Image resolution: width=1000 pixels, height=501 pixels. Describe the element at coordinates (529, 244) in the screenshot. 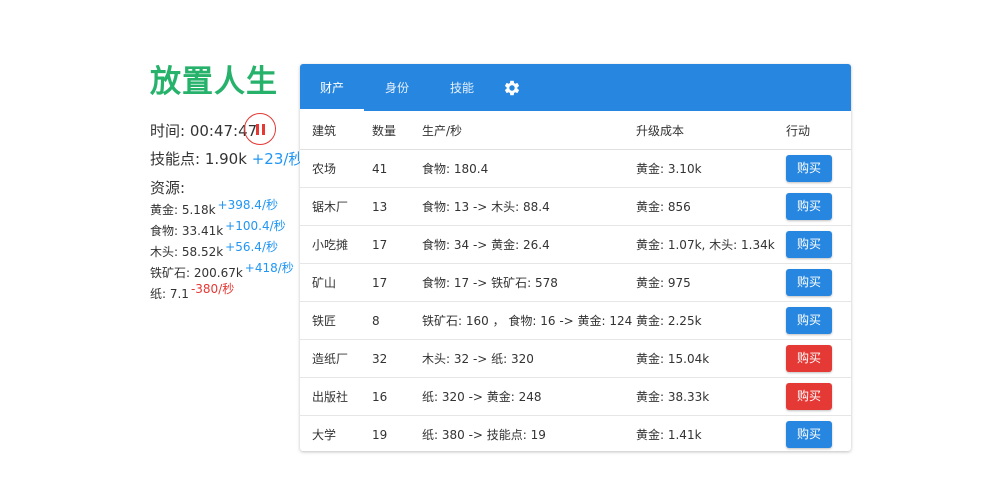

I see `building-production: 食物: 34 -> 黄金: 26.4` at that location.